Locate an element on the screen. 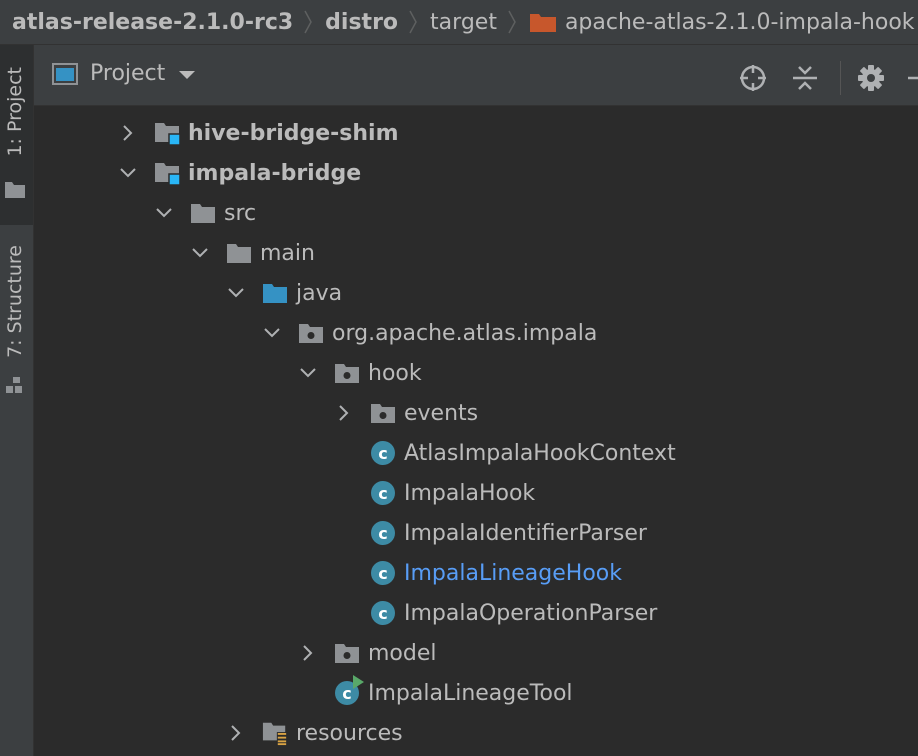  toolwindow-title: Project is located at coordinates (128, 73).